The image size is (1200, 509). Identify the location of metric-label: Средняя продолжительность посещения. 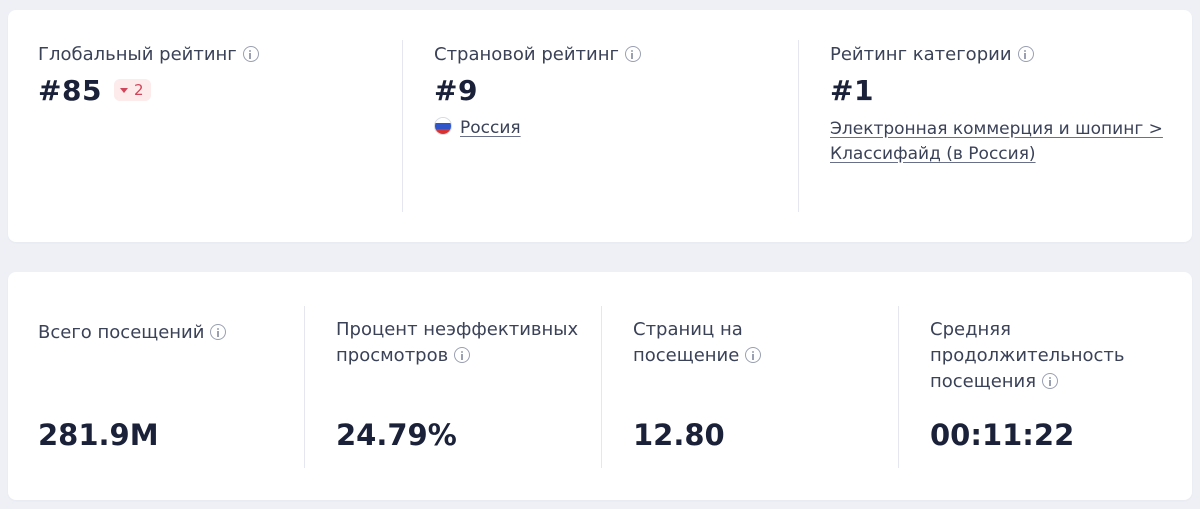
(1027, 356).